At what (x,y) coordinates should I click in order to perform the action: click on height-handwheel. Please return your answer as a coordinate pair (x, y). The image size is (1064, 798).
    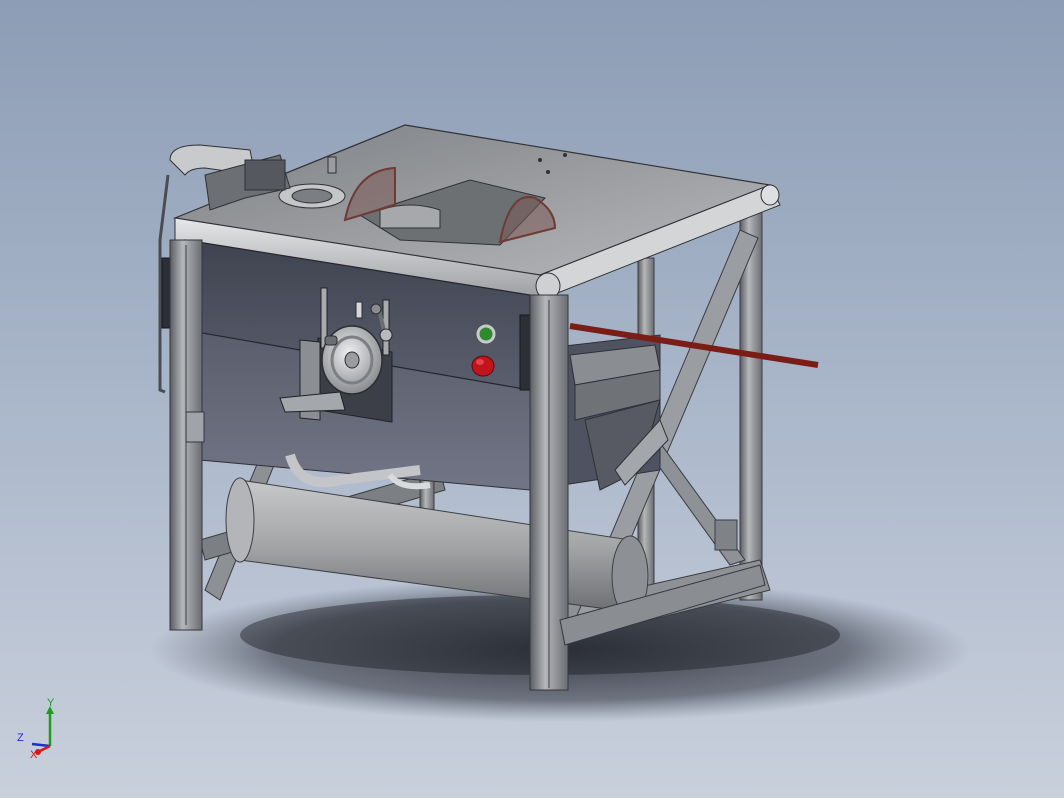
    Looking at the image, I should click on (352, 360).